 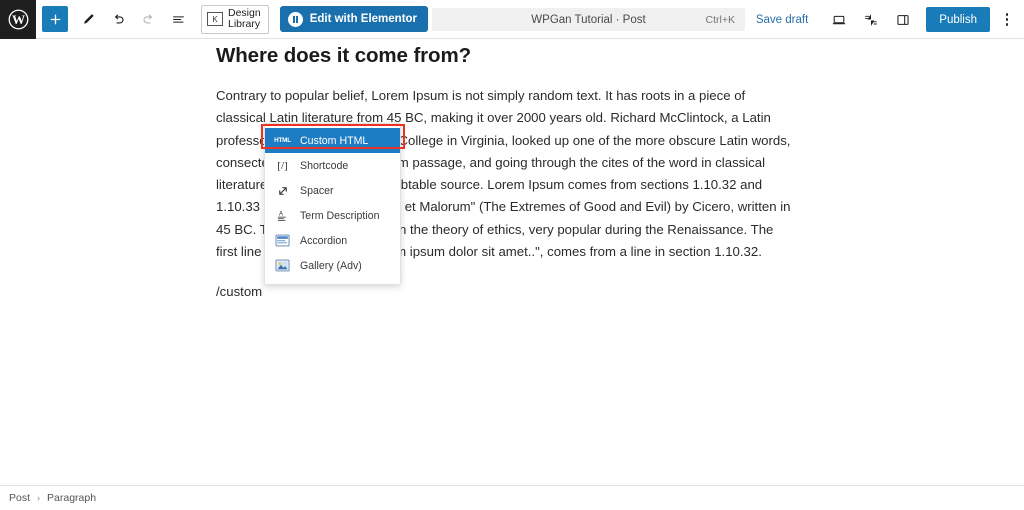 What do you see at coordinates (958, 19) in the screenshot?
I see `publish-button: Publish` at bounding box center [958, 19].